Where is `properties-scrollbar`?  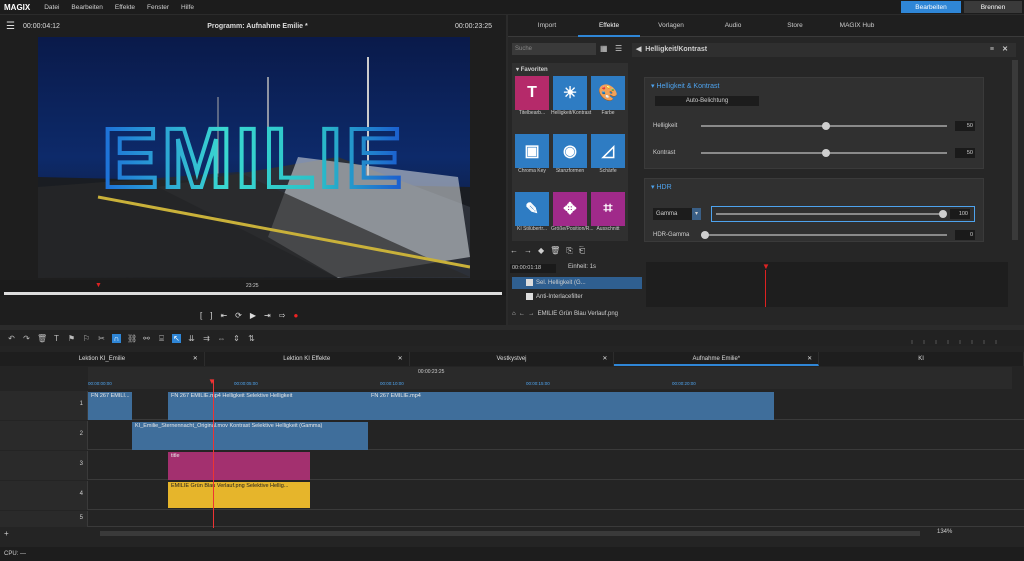 properties-scrollbar is located at coordinates (1015, 150).